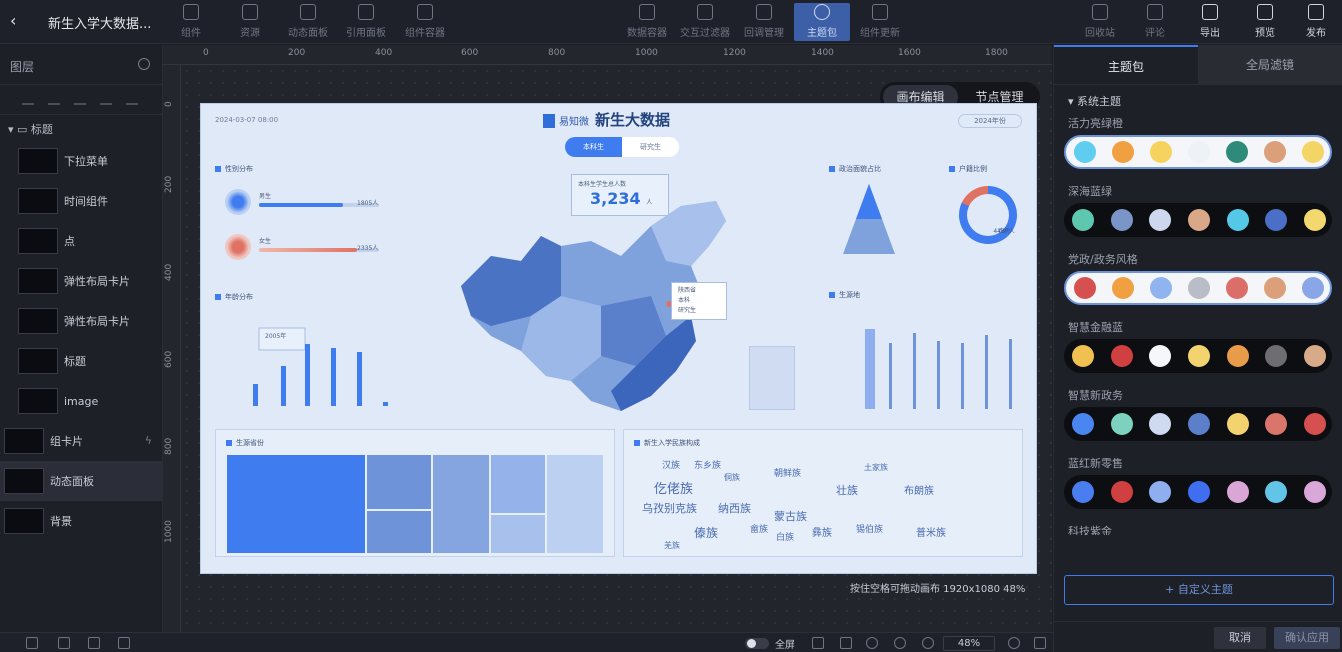 The image size is (1342, 652). Describe the element at coordinates (764, 22) in the screenshot. I see `toolbar-callback-button: 回调管理` at that location.